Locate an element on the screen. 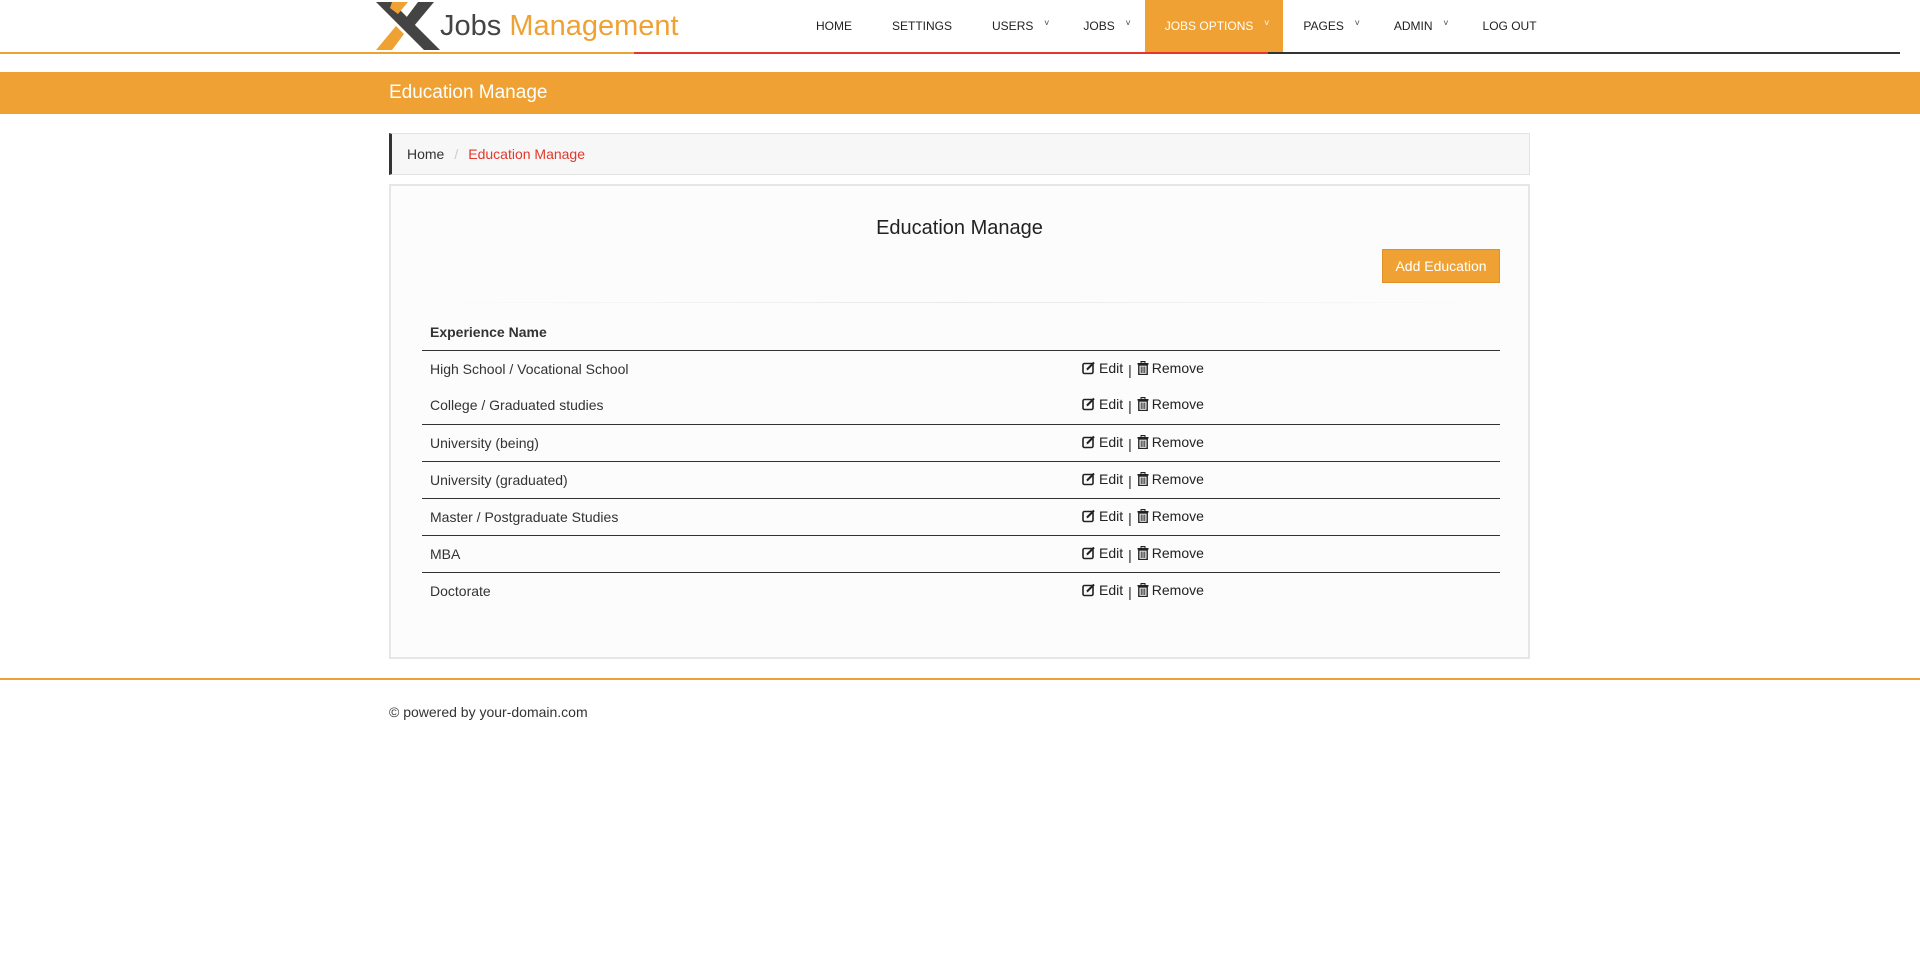  nav-item-label: LOG OUT is located at coordinates (1509, 26).